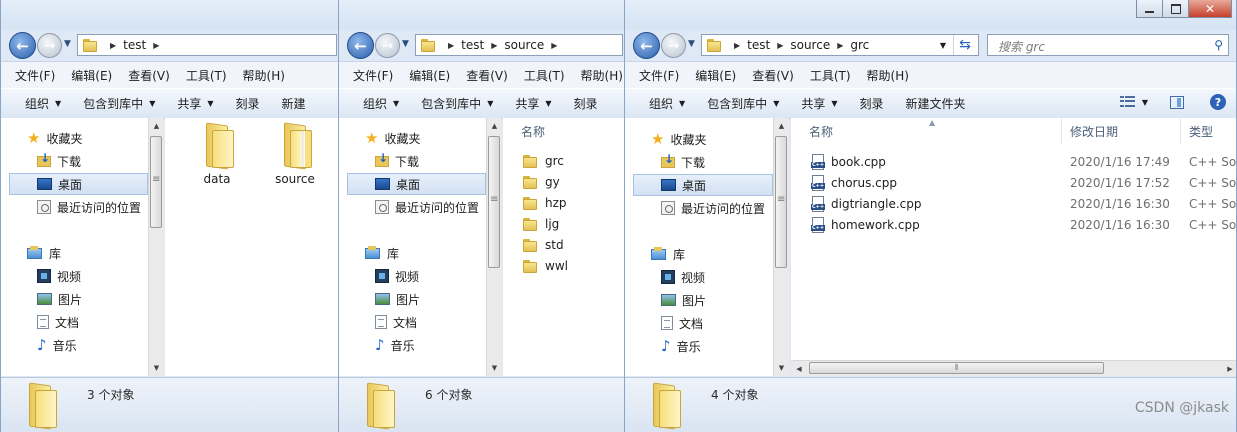 The height and width of the screenshot is (432, 1237). I want to click on column-header-modified: 修改日期, so click(1094, 131).